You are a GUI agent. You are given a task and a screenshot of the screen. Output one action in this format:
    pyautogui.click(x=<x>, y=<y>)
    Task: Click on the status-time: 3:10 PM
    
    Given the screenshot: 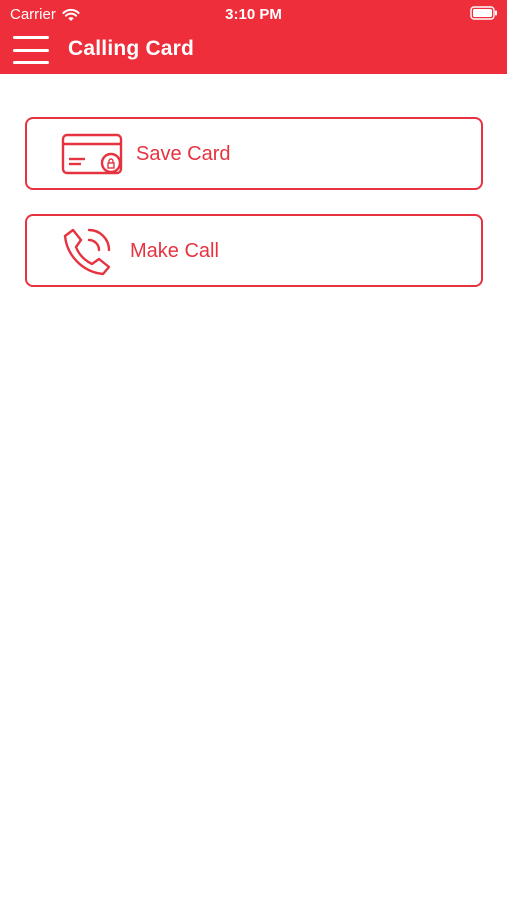 What is the action you would take?
    pyautogui.click(x=253, y=14)
    